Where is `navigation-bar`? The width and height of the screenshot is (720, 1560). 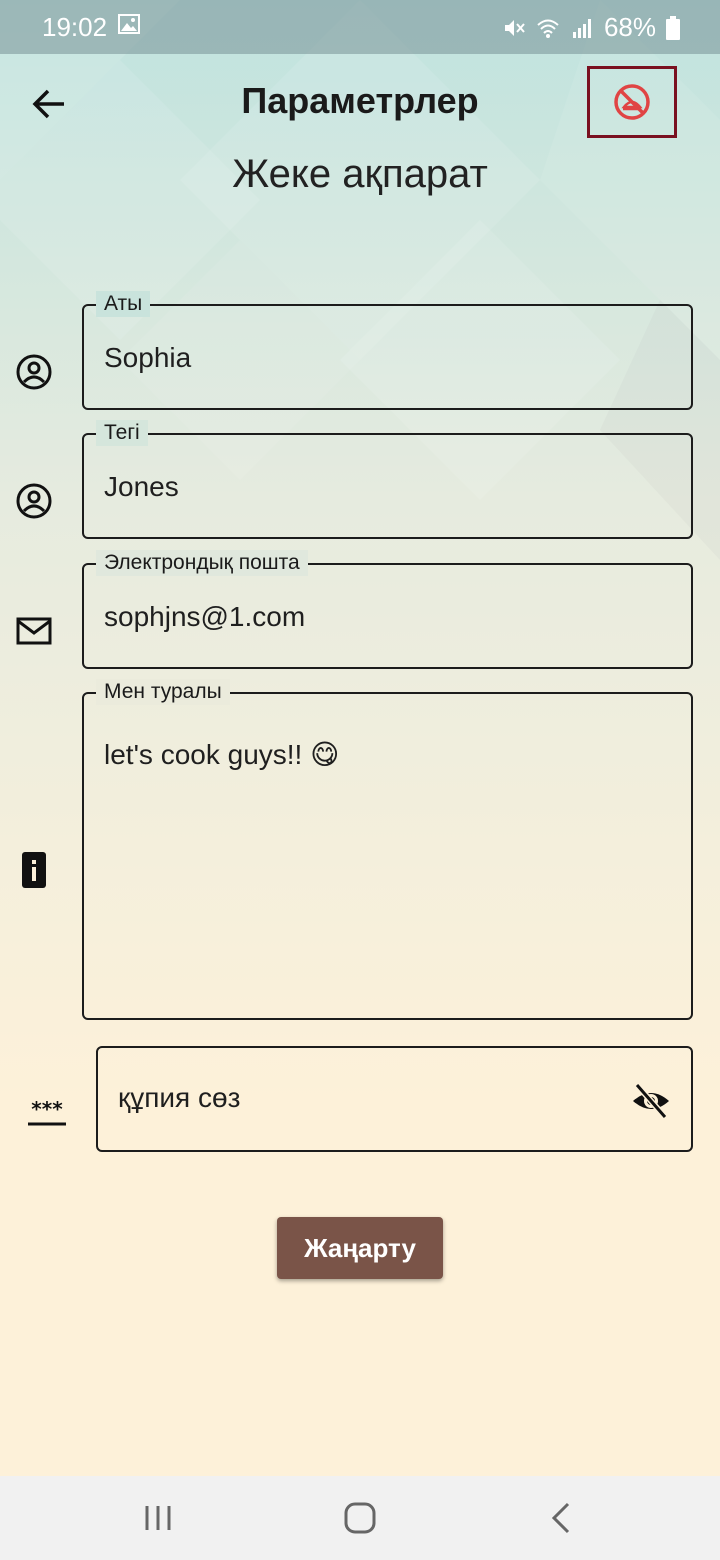
navigation-bar is located at coordinates (360, 1518).